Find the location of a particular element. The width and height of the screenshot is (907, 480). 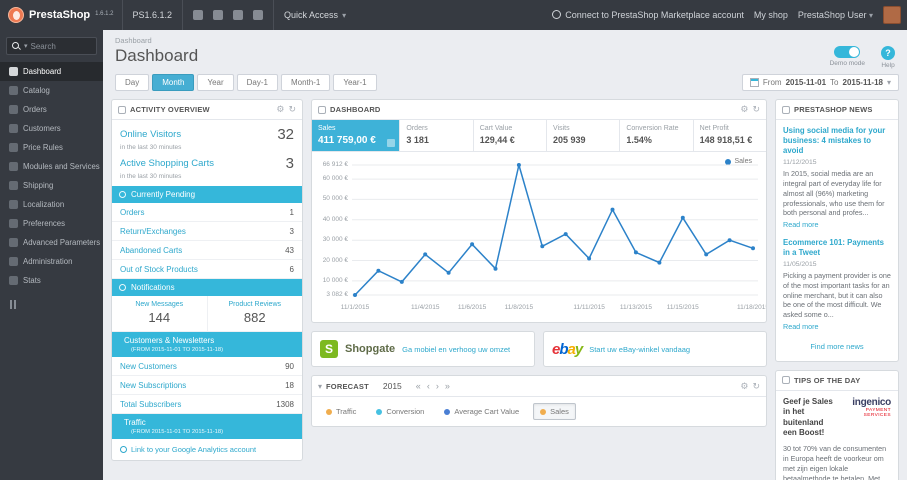

last-page-icon: » is located at coordinates (447, 386).